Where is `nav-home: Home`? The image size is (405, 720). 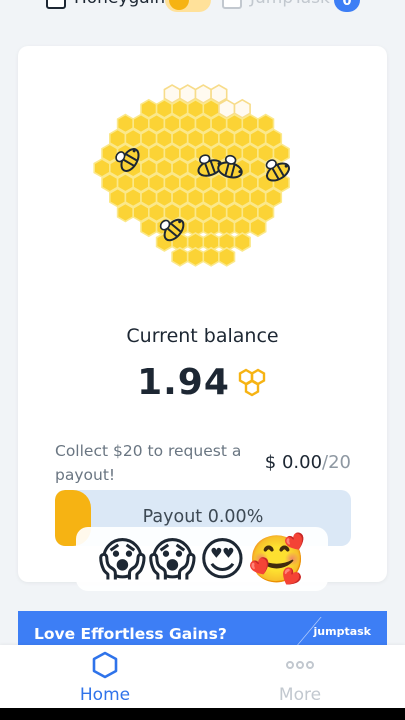
nav-home: Home is located at coordinates (105, 678).